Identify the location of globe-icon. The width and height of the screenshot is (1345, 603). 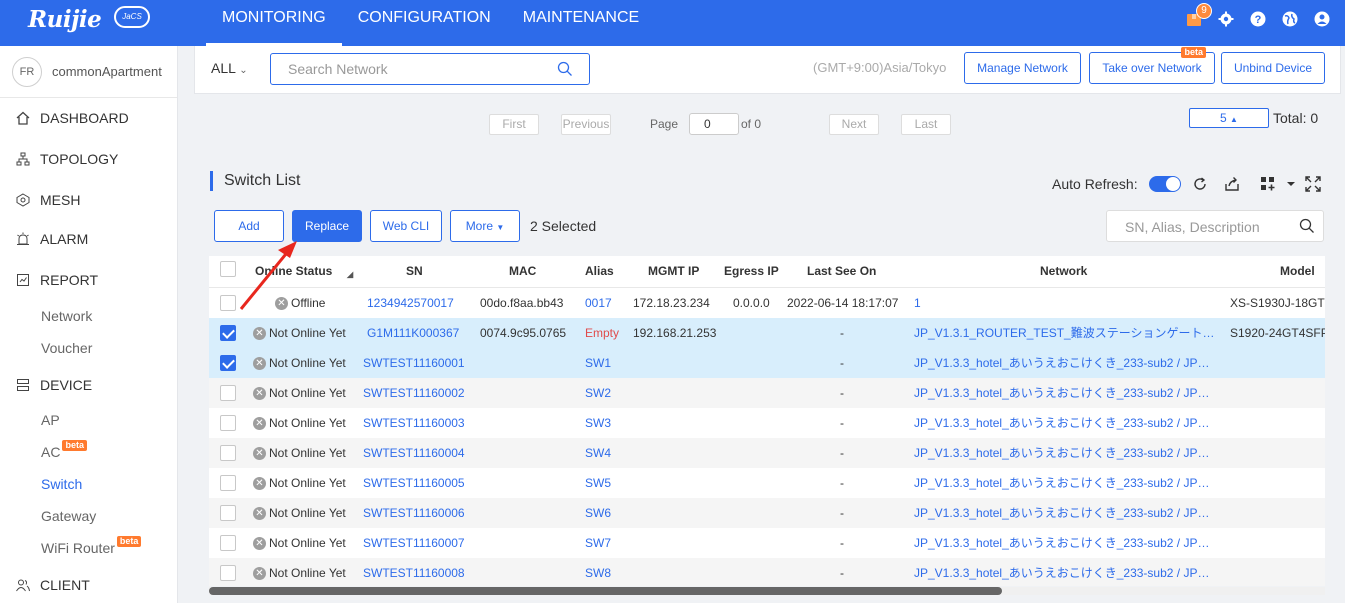
(1290, 19).